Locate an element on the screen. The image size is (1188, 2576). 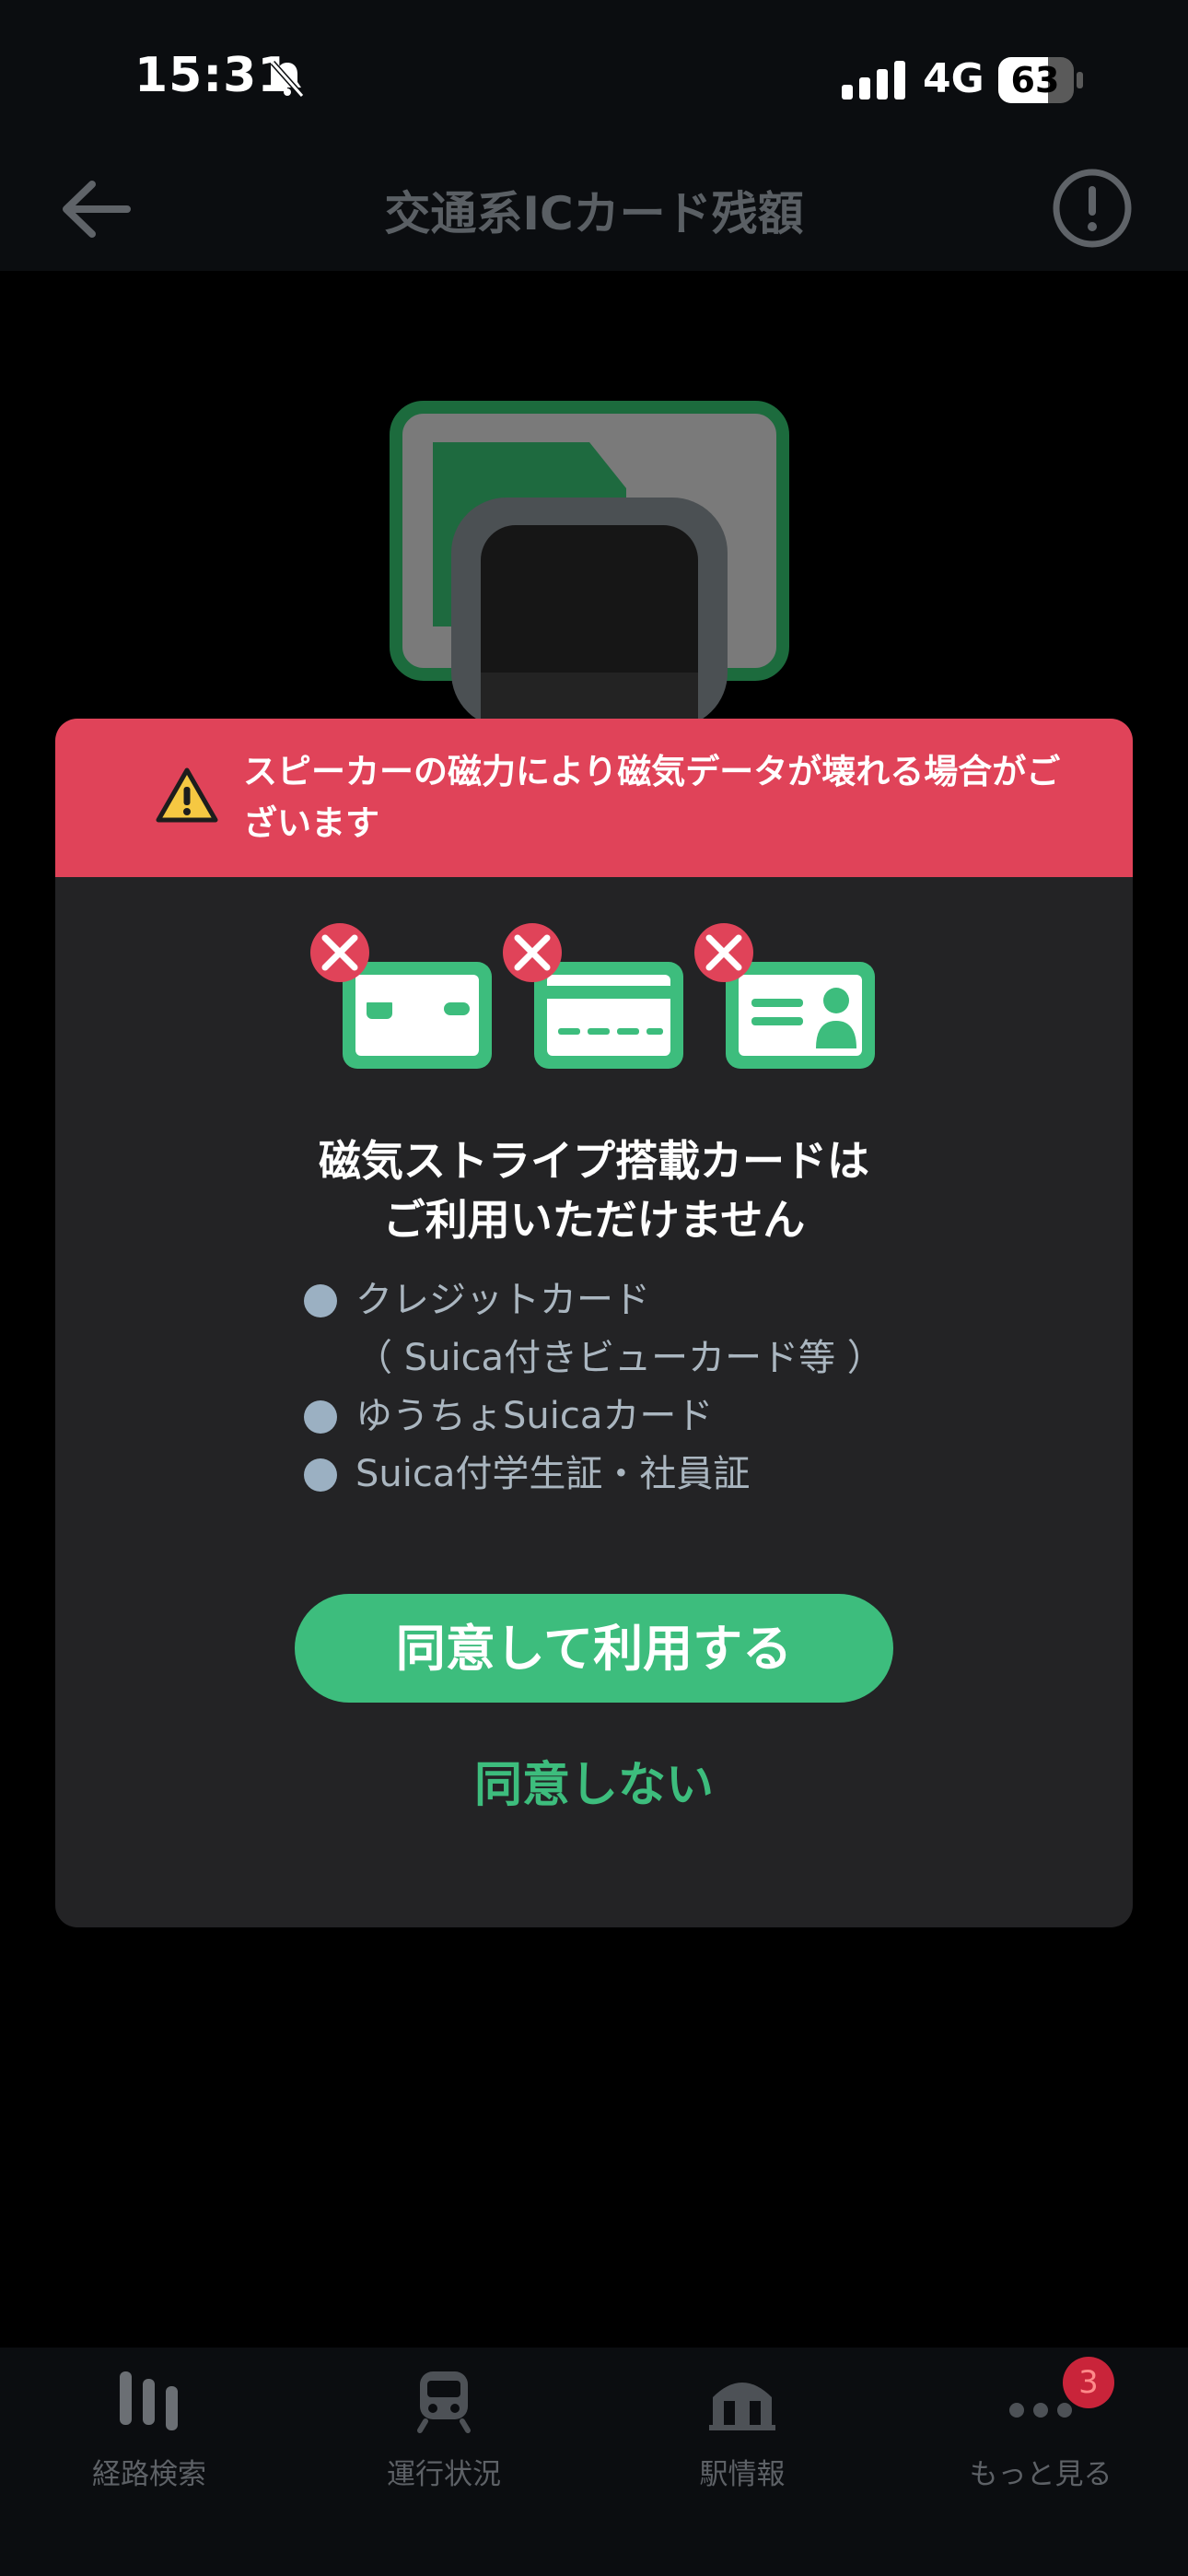
tab-label: 経路検索 is located at coordinates (149, 2474).